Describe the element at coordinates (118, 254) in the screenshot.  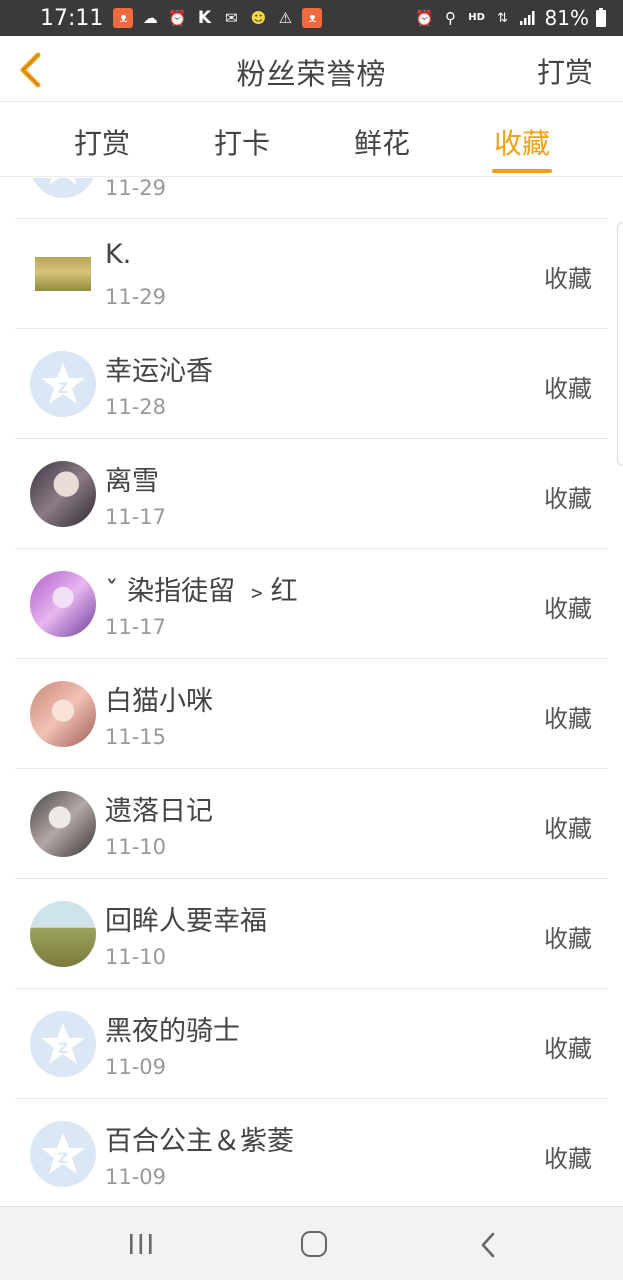
I see `user-name: K.` at that location.